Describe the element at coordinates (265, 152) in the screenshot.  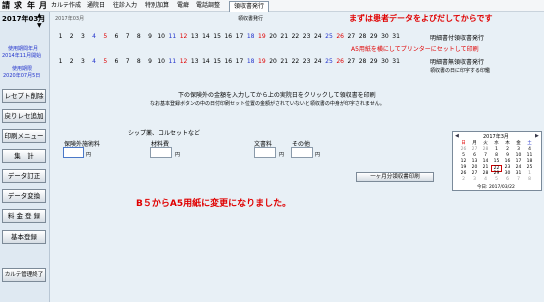
I see `document-fee-input` at that location.